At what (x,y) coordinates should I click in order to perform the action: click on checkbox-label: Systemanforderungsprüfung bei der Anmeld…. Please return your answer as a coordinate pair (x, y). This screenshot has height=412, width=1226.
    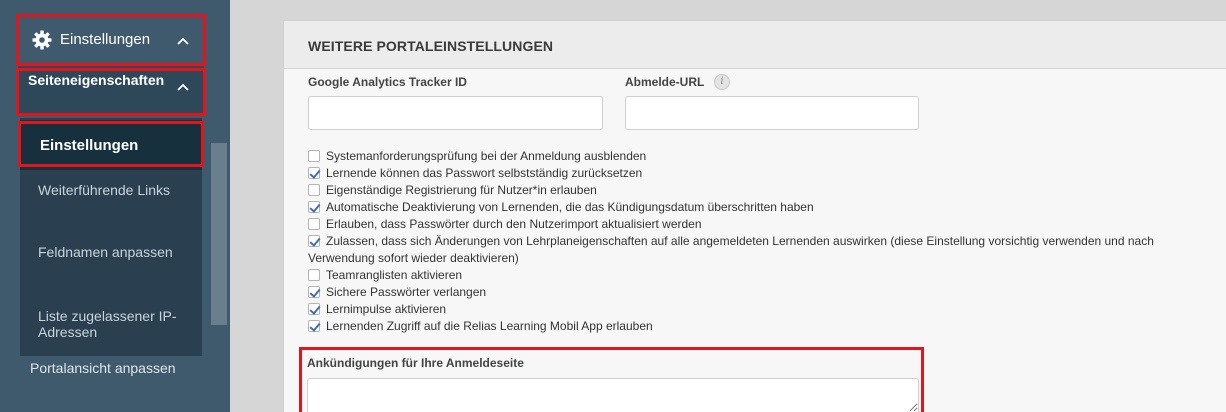
    Looking at the image, I should click on (486, 156).